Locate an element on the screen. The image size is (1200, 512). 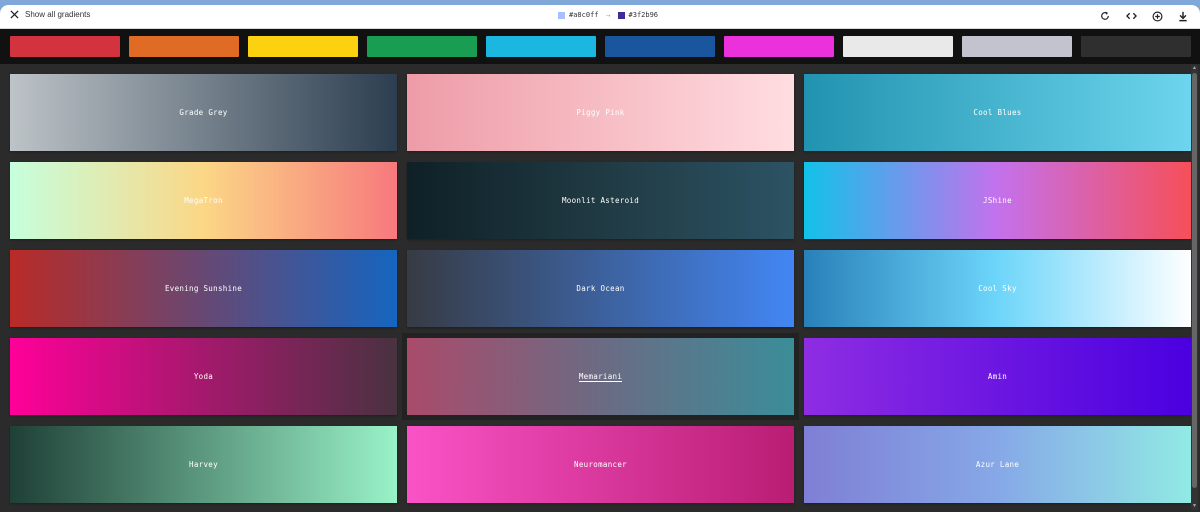
gradient-card: Dark Ocean is located at coordinates (600, 288).